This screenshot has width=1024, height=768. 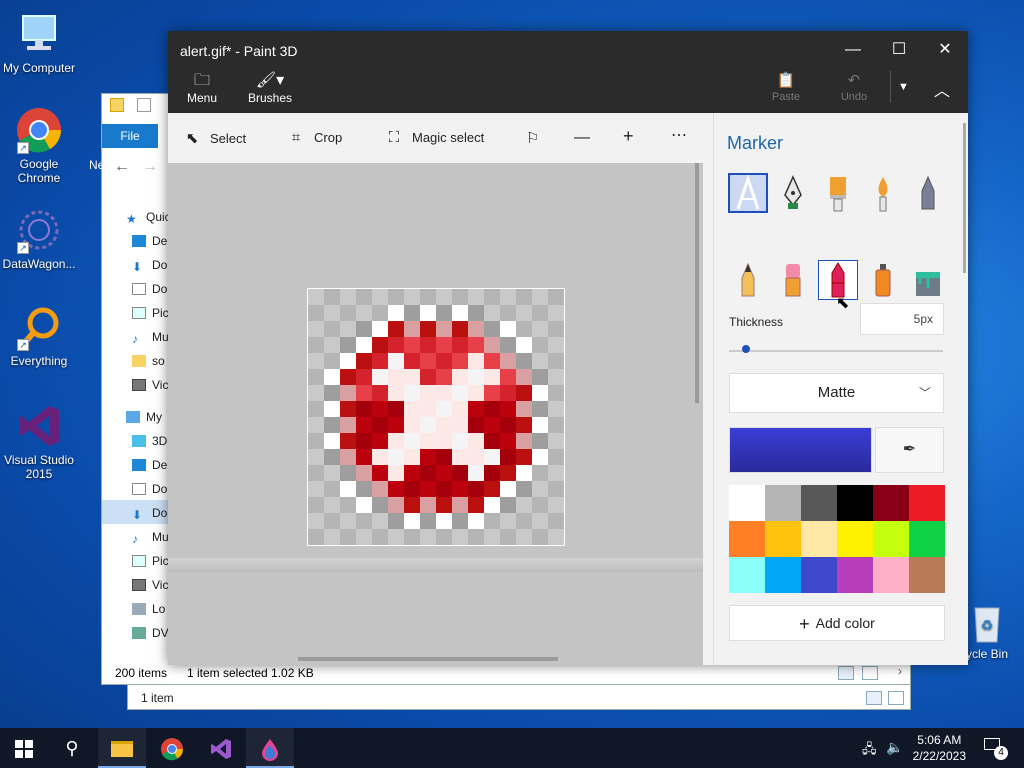 What do you see at coordinates (428, 659) in the screenshot?
I see `horizontal-scrollbar` at bounding box center [428, 659].